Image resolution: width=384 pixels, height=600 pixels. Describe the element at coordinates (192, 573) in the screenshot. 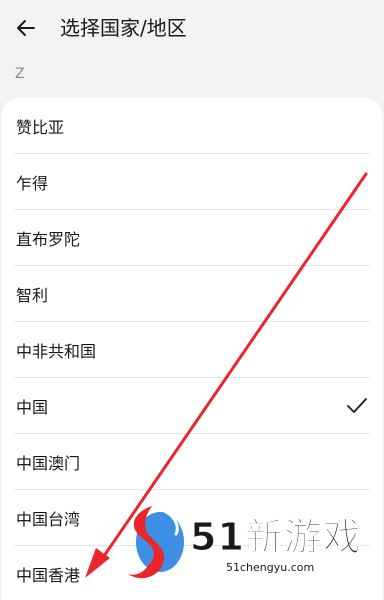

I see `country-item-hong-kong: 中国香港` at that location.